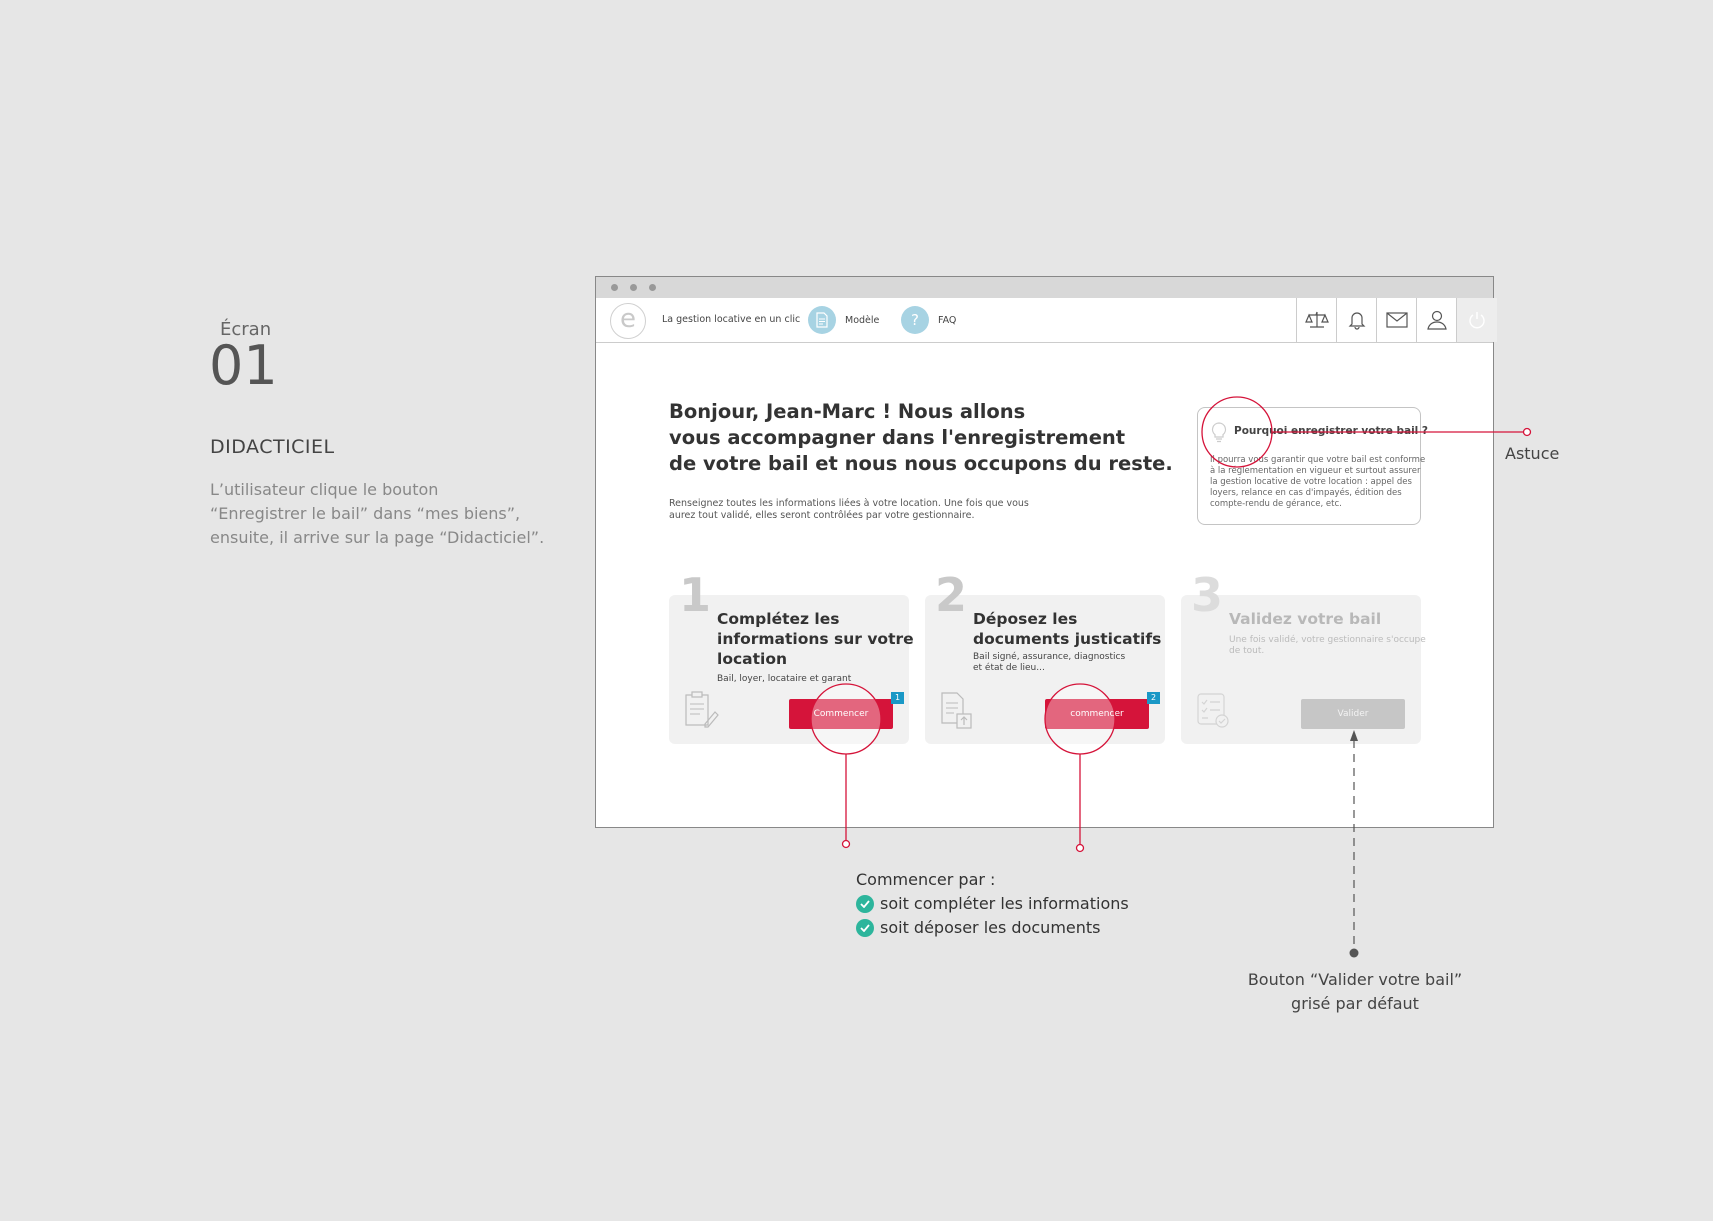  I want to click on screen-title: DIDACTICIEL, so click(272, 447).